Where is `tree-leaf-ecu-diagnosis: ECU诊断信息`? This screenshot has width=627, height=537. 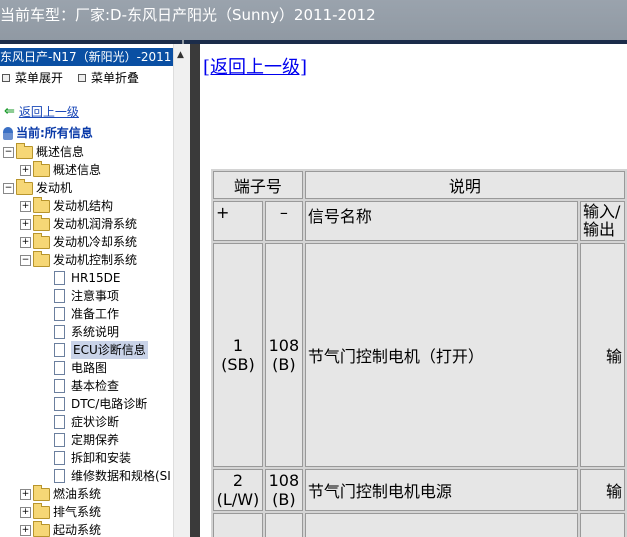 tree-leaf-ecu-diagnosis: ECU诊断信息 is located at coordinates (100, 350).